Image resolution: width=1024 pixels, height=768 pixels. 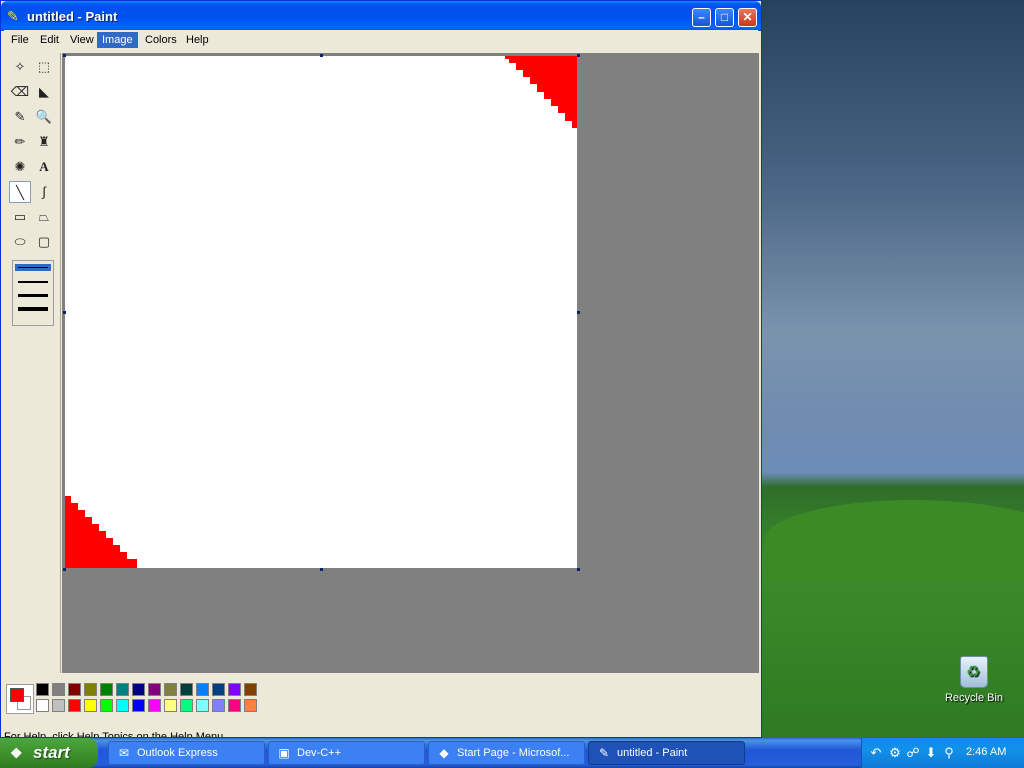 What do you see at coordinates (44, 192) in the screenshot?
I see `curve-tool-icon: ∫` at bounding box center [44, 192].